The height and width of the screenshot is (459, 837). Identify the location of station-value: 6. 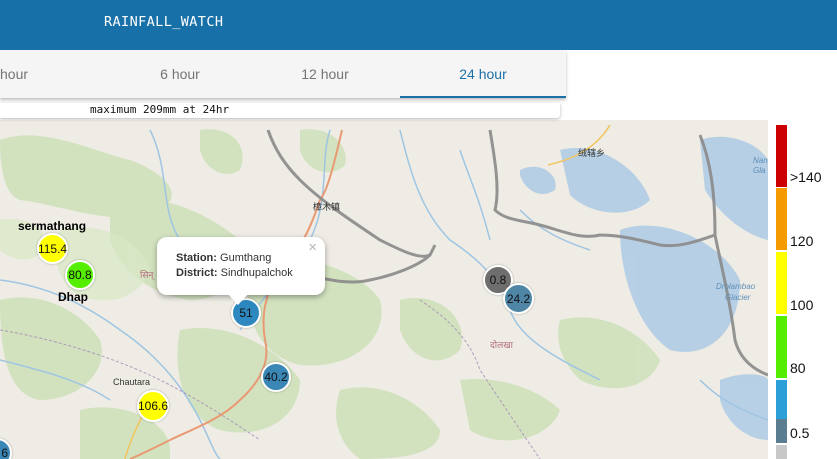
(4, 452).